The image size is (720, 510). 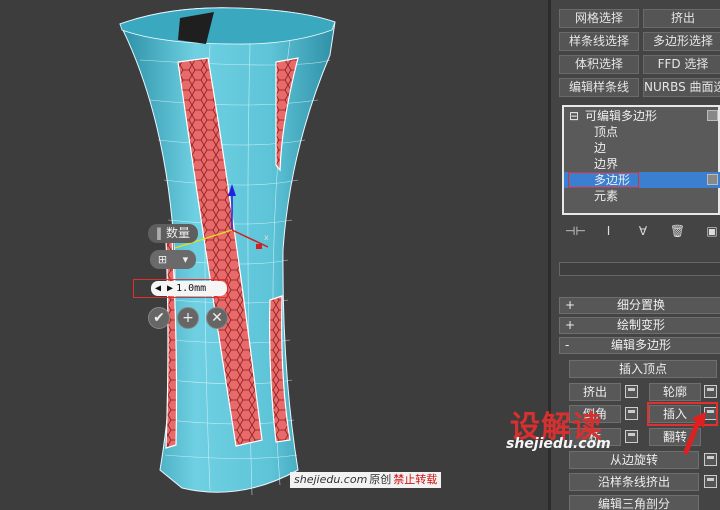 What do you see at coordinates (642, 164) in the screenshot?
I see `stack-item-border: 边界` at bounding box center [642, 164].